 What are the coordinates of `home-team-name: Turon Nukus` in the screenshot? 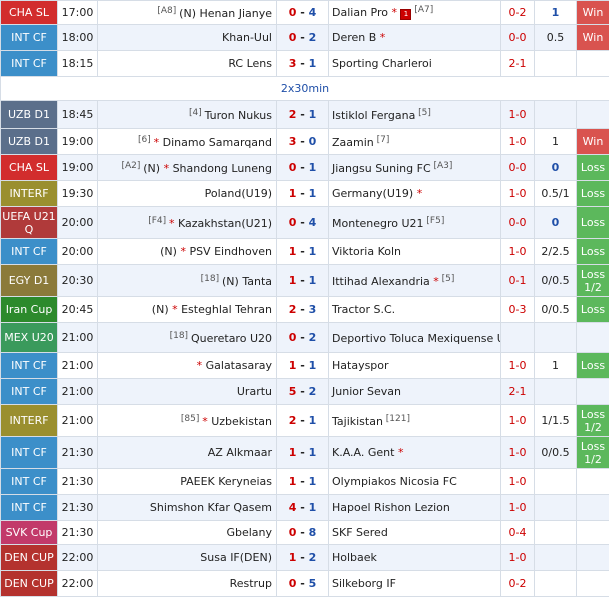 It's located at (238, 115).